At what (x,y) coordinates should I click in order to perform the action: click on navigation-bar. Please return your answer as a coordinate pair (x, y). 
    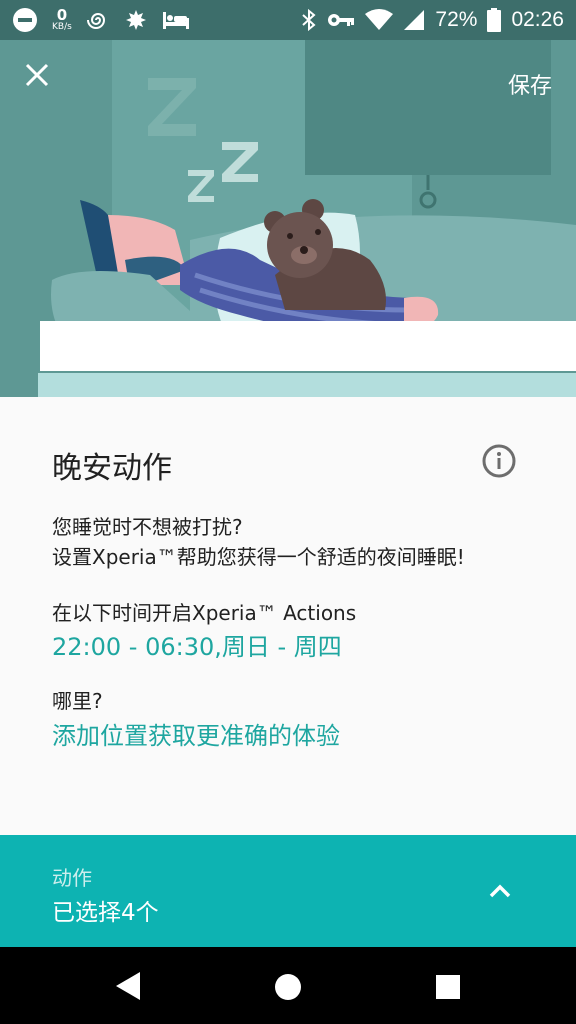
    Looking at the image, I should click on (288, 985).